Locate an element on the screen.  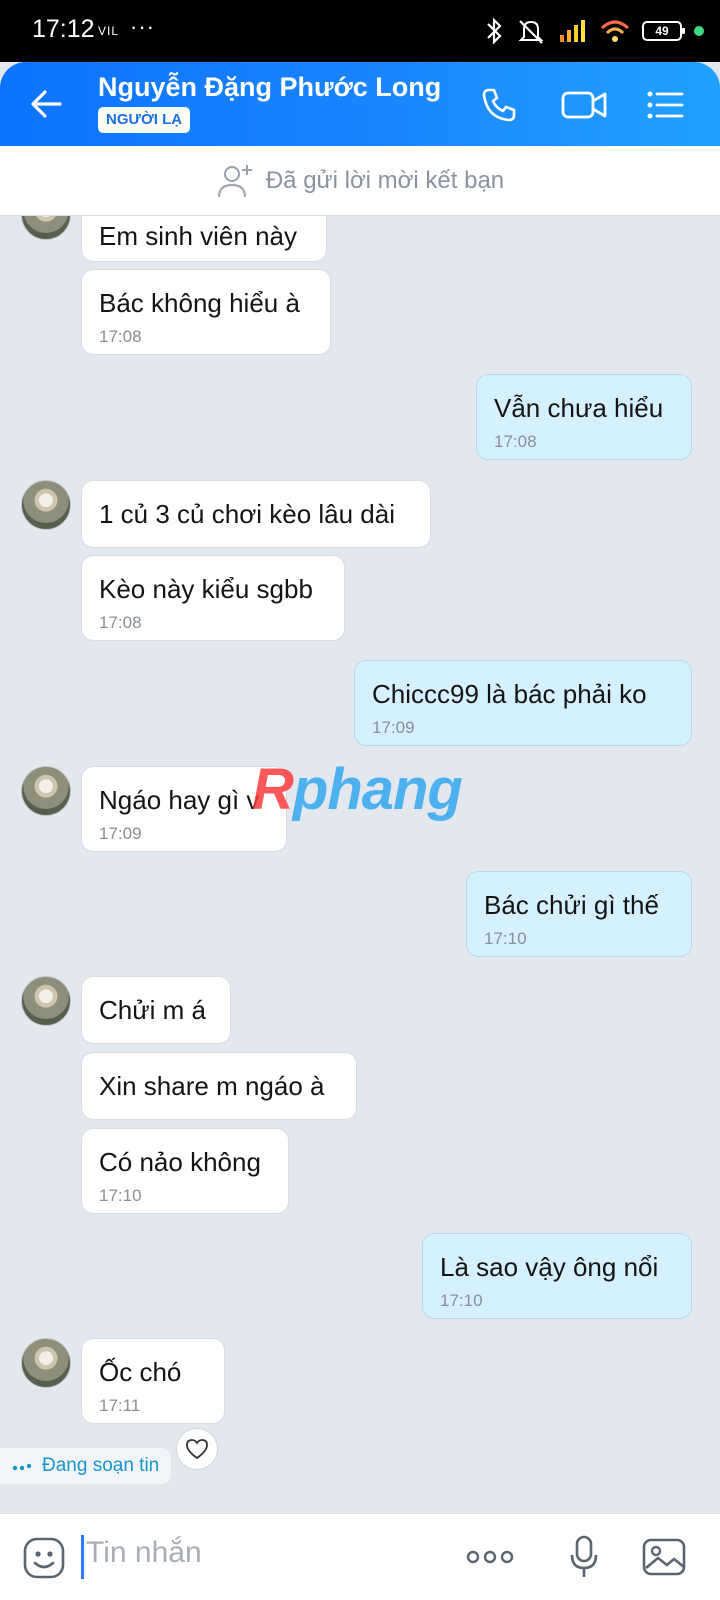
more-notifications-icon: ··· is located at coordinates (142, 26).